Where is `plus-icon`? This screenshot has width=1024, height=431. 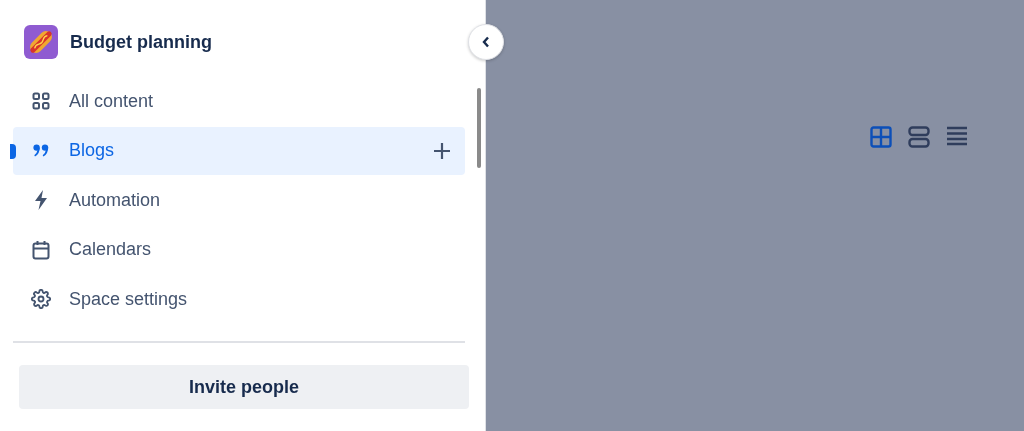 plus-icon is located at coordinates (442, 150).